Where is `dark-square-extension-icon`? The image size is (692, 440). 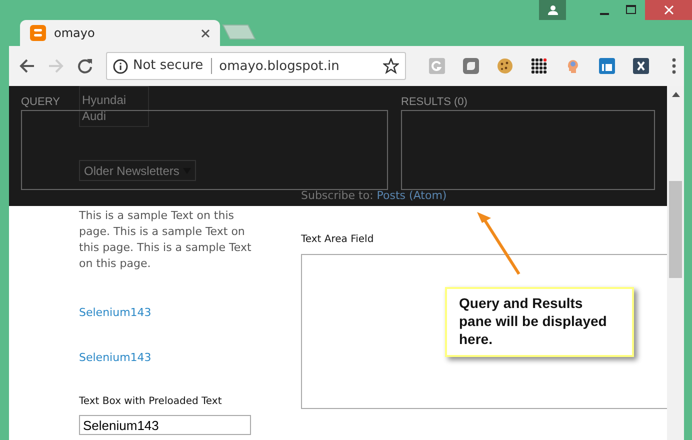
dark-square-extension-icon is located at coordinates (641, 66).